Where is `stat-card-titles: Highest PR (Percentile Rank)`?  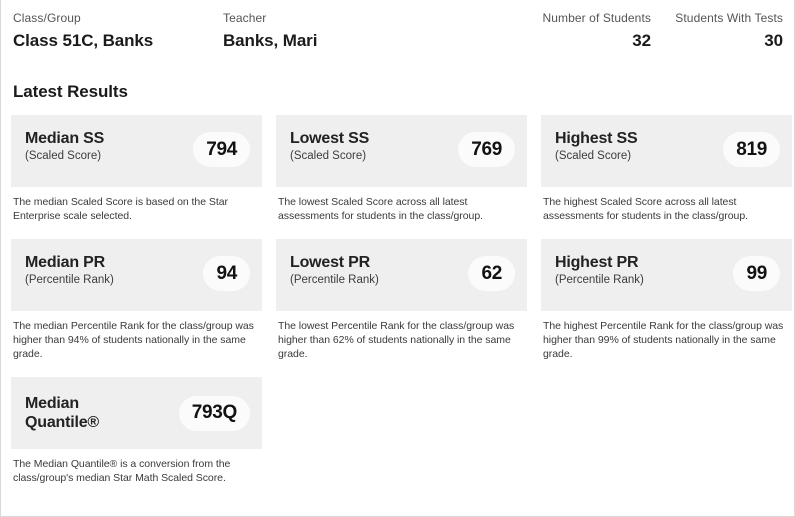 stat-card-titles: Highest PR (Percentile Rank) is located at coordinates (599, 270).